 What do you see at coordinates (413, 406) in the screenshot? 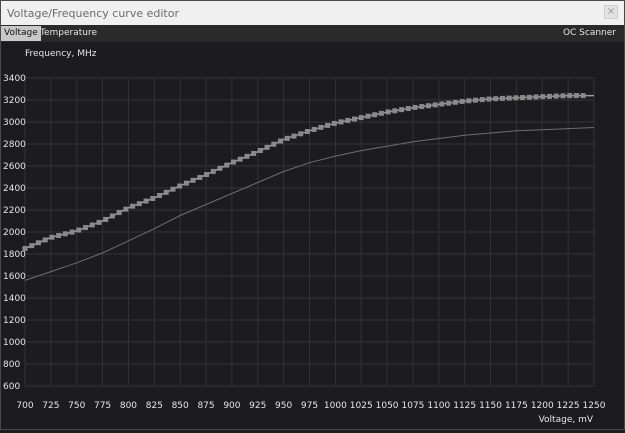
I see `x-tick-label: 1075` at bounding box center [413, 406].